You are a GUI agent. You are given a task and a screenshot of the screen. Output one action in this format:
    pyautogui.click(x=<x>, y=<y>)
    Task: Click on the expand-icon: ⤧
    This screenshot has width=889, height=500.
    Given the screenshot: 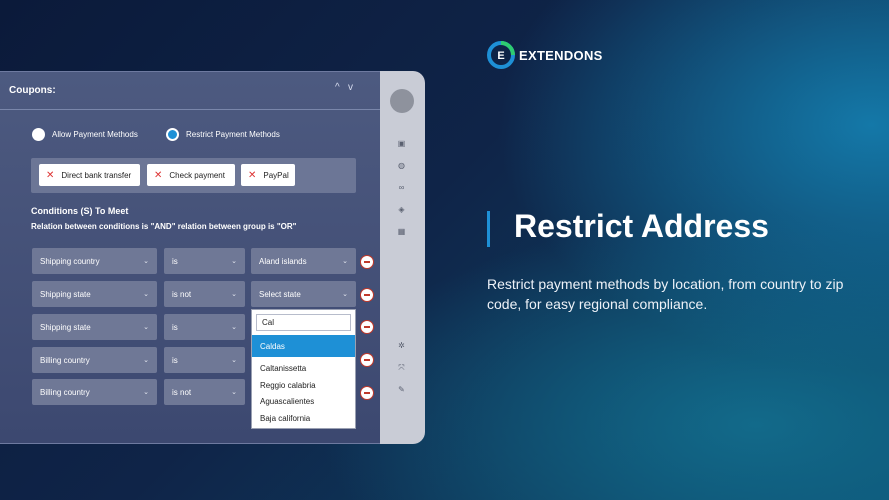 What is the action you would take?
    pyautogui.click(x=401, y=367)
    